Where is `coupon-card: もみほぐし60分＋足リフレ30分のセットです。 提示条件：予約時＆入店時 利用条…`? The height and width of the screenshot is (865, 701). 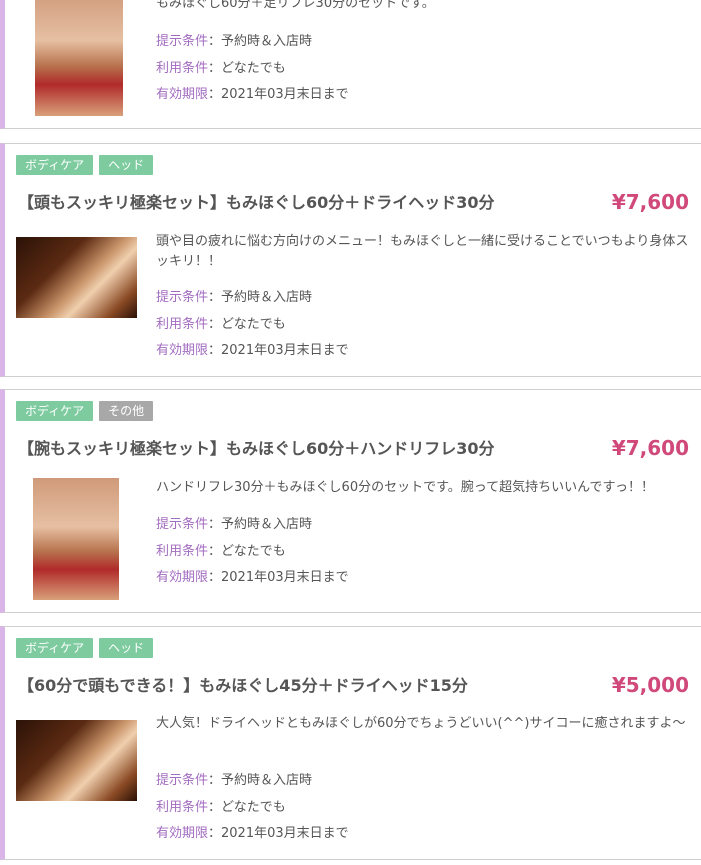
coupon-card: もみほぐし60分＋足リフレ30分のセットです。 提示条件：予約時＆入店時 利用条… is located at coordinates (350, 64).